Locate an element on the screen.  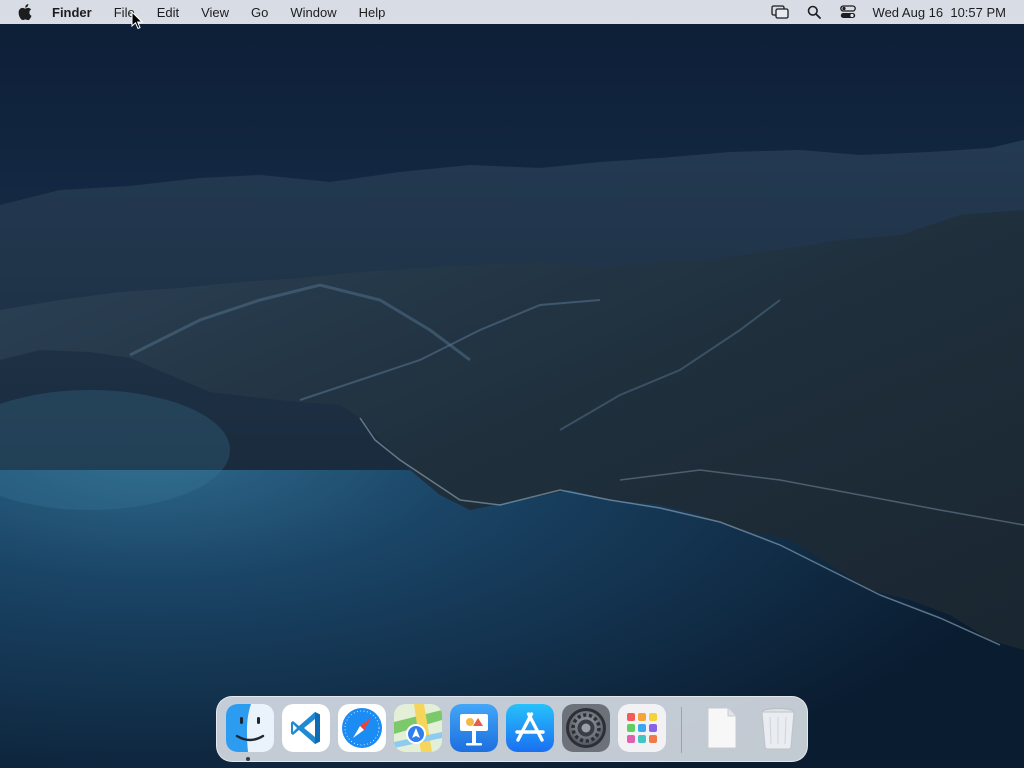
control-center-icon is located at coordinates (848, 12).